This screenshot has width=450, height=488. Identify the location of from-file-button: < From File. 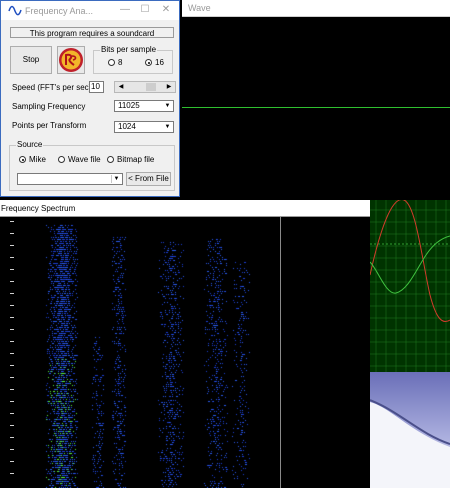
(148, 179).